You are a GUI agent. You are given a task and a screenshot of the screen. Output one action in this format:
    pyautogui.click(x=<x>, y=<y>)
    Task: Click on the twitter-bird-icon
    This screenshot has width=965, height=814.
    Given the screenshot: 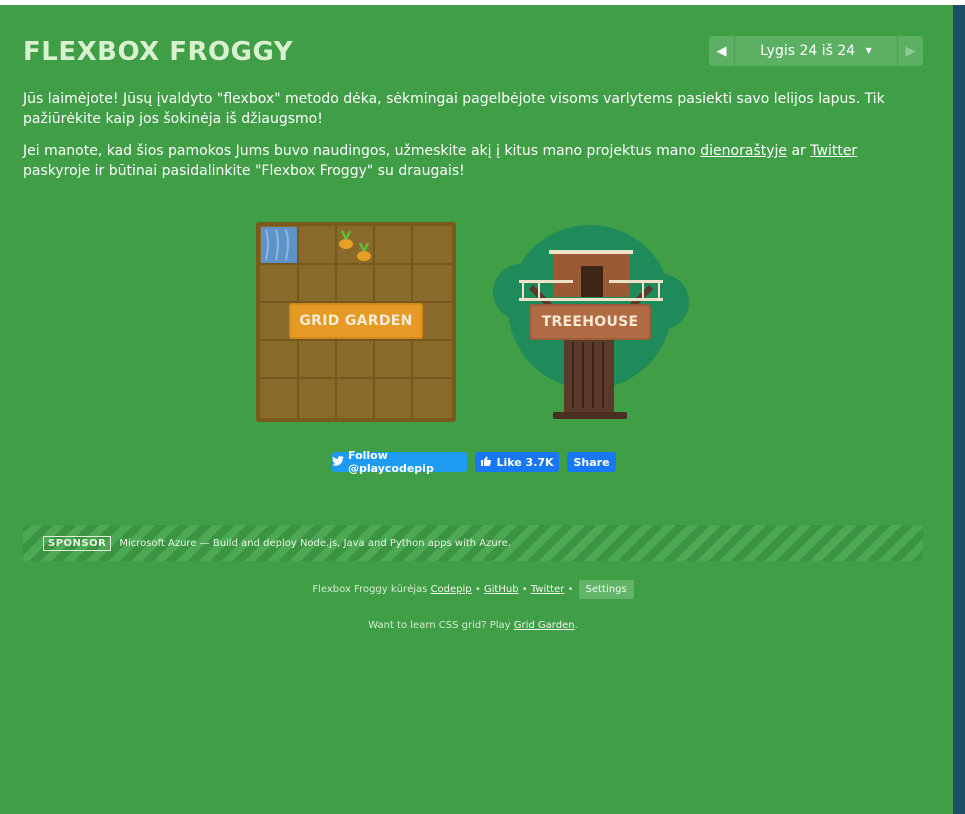 What is the action you would take?
    pyautogui.click(x=338, y=462)
    